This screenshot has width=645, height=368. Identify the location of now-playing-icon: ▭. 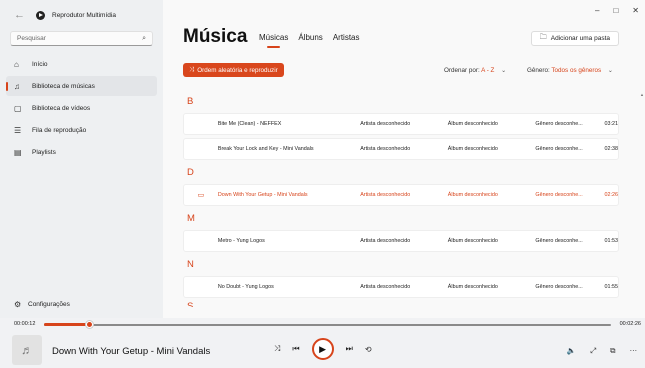
(201, 195).